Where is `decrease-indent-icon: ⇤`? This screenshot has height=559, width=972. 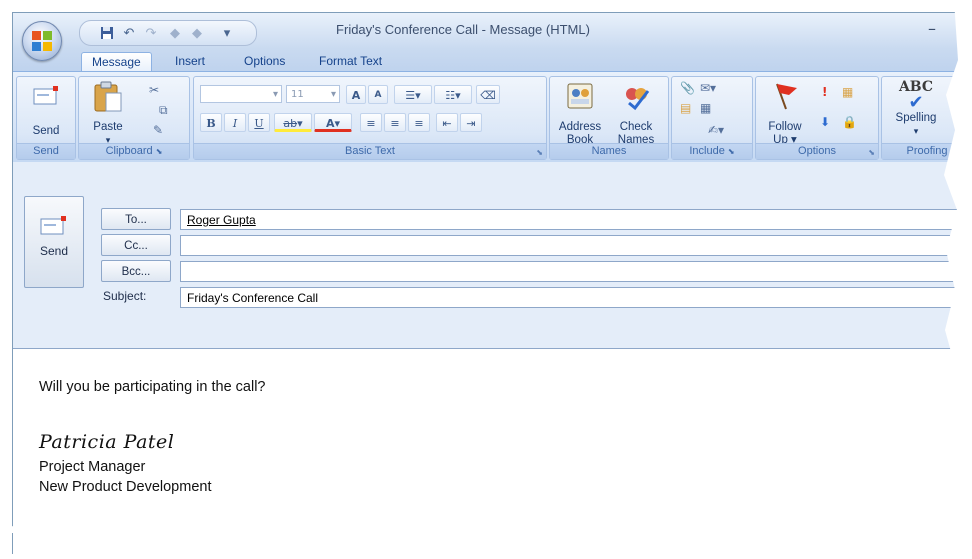 decrease-indent-icon: ⇤ is located at coordinates (447, 123).